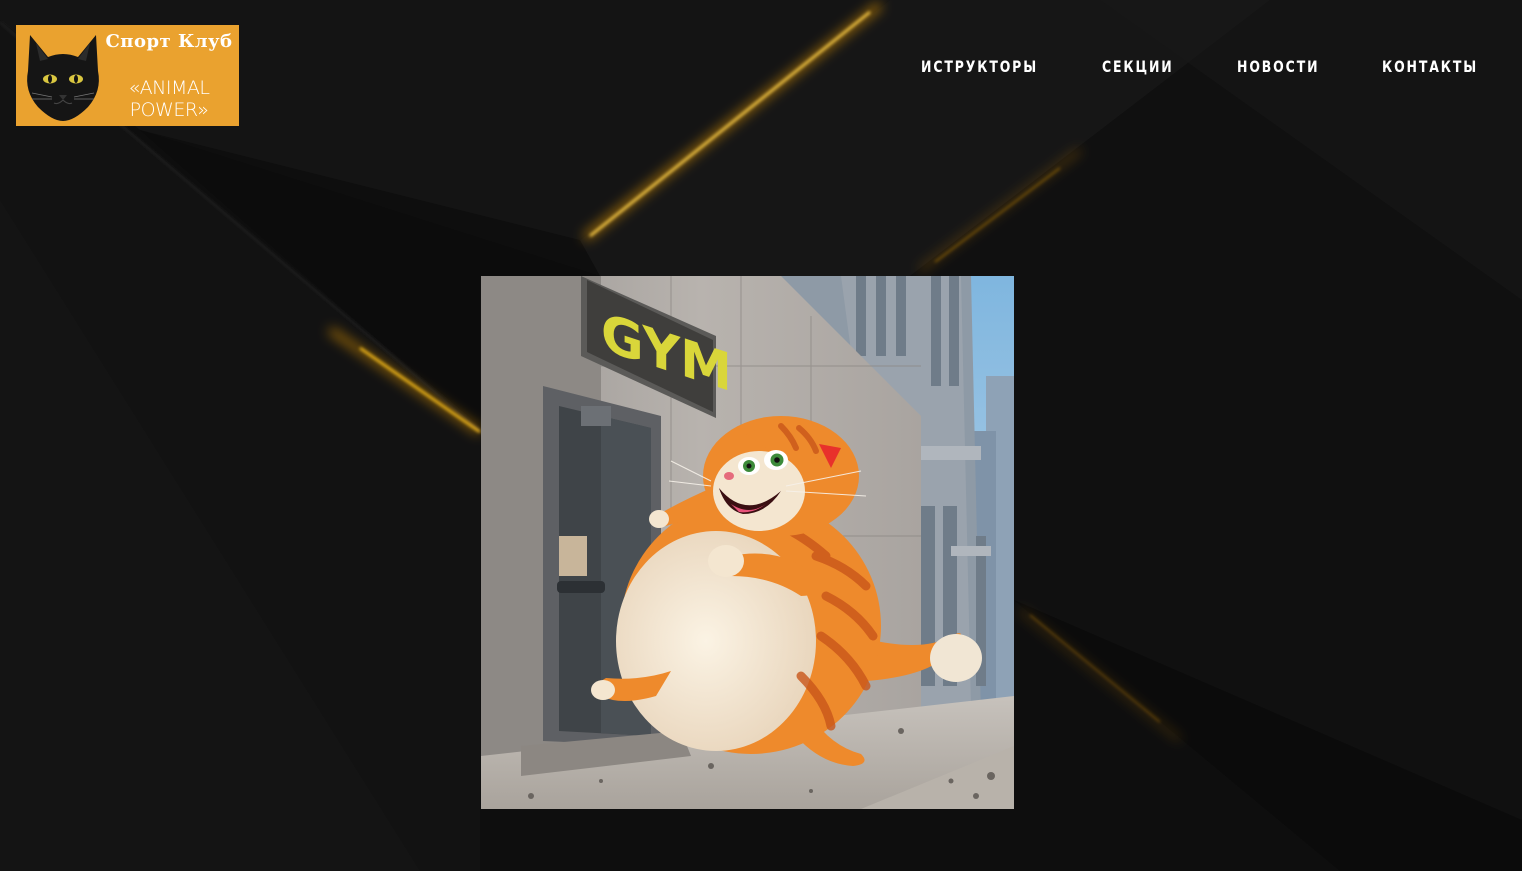  What do you see at coordinates (169, 110) in the screenshot?
I see `logo-subtitle-line2: POWER»` at bounding box center [169, 110].